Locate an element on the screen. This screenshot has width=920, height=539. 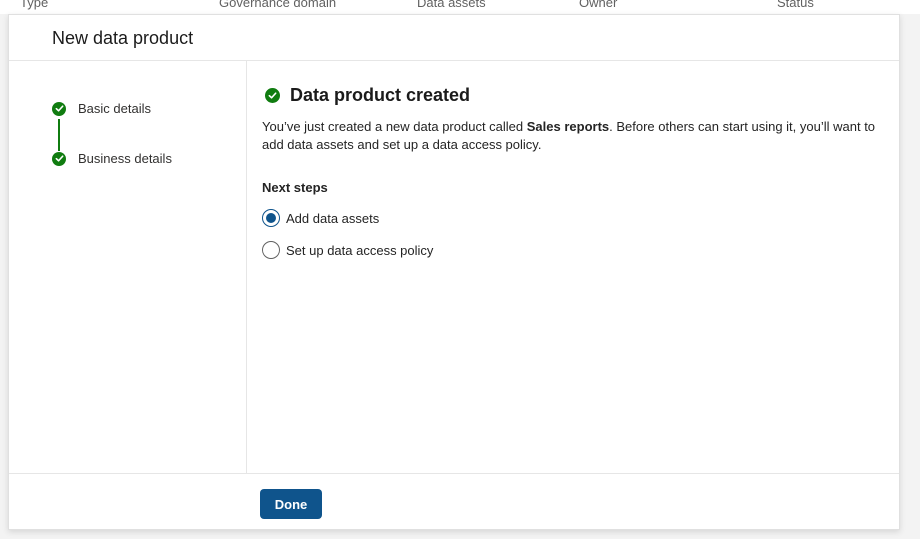
radio-selected-icon is located at coordinates (271, 218).